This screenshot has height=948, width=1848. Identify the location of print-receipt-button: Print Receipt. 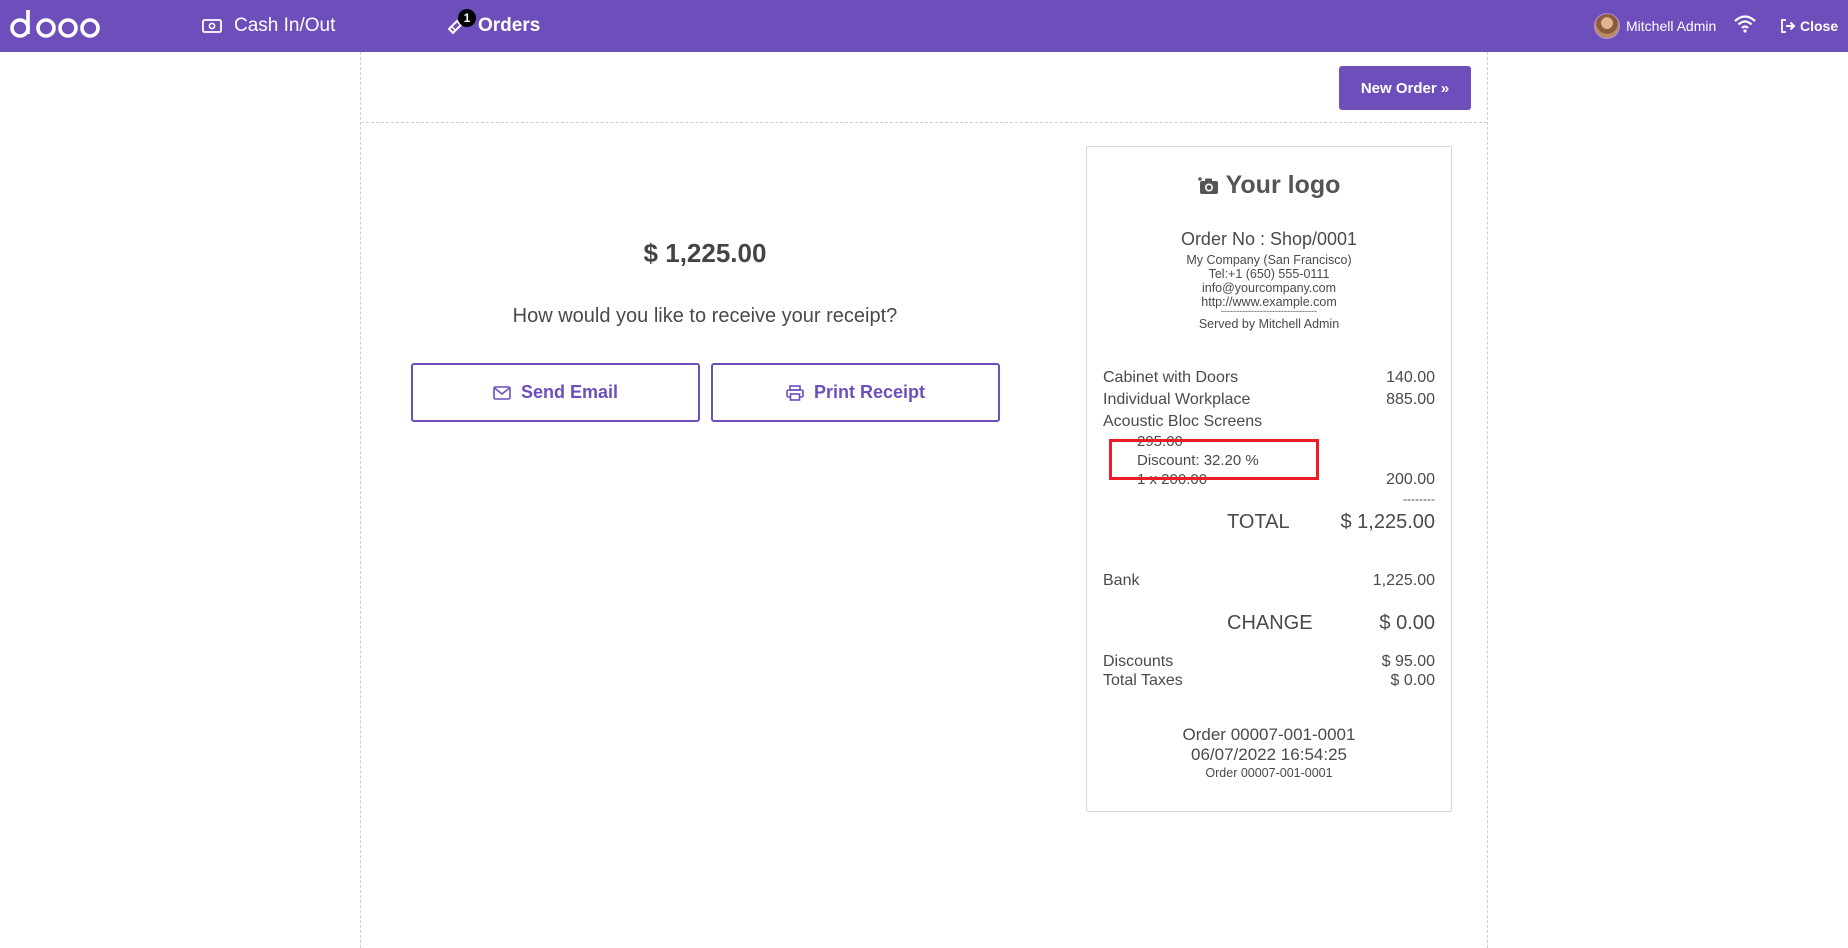
(855, 392).